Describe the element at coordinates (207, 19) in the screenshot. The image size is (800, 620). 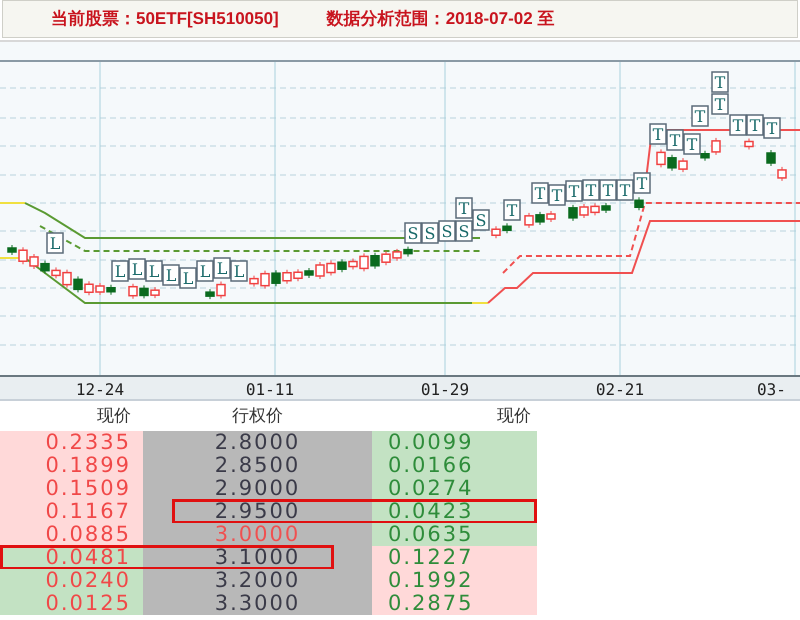
I see `stock-code: 50ETF[SH510050]` at that location.